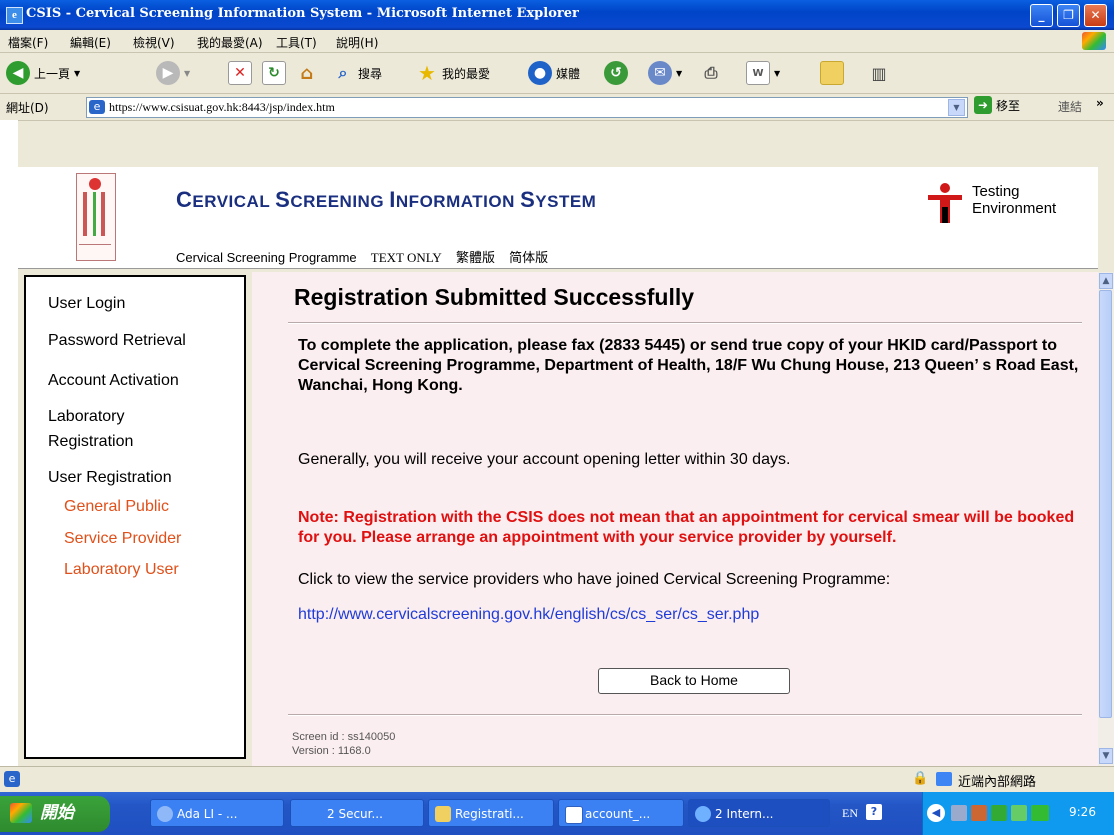 The image size is (1114, 835). Describe the element at coordinates (557, 779) in the screenshot. I see `status-bar: e 🔒 近端內部網路` at that location.